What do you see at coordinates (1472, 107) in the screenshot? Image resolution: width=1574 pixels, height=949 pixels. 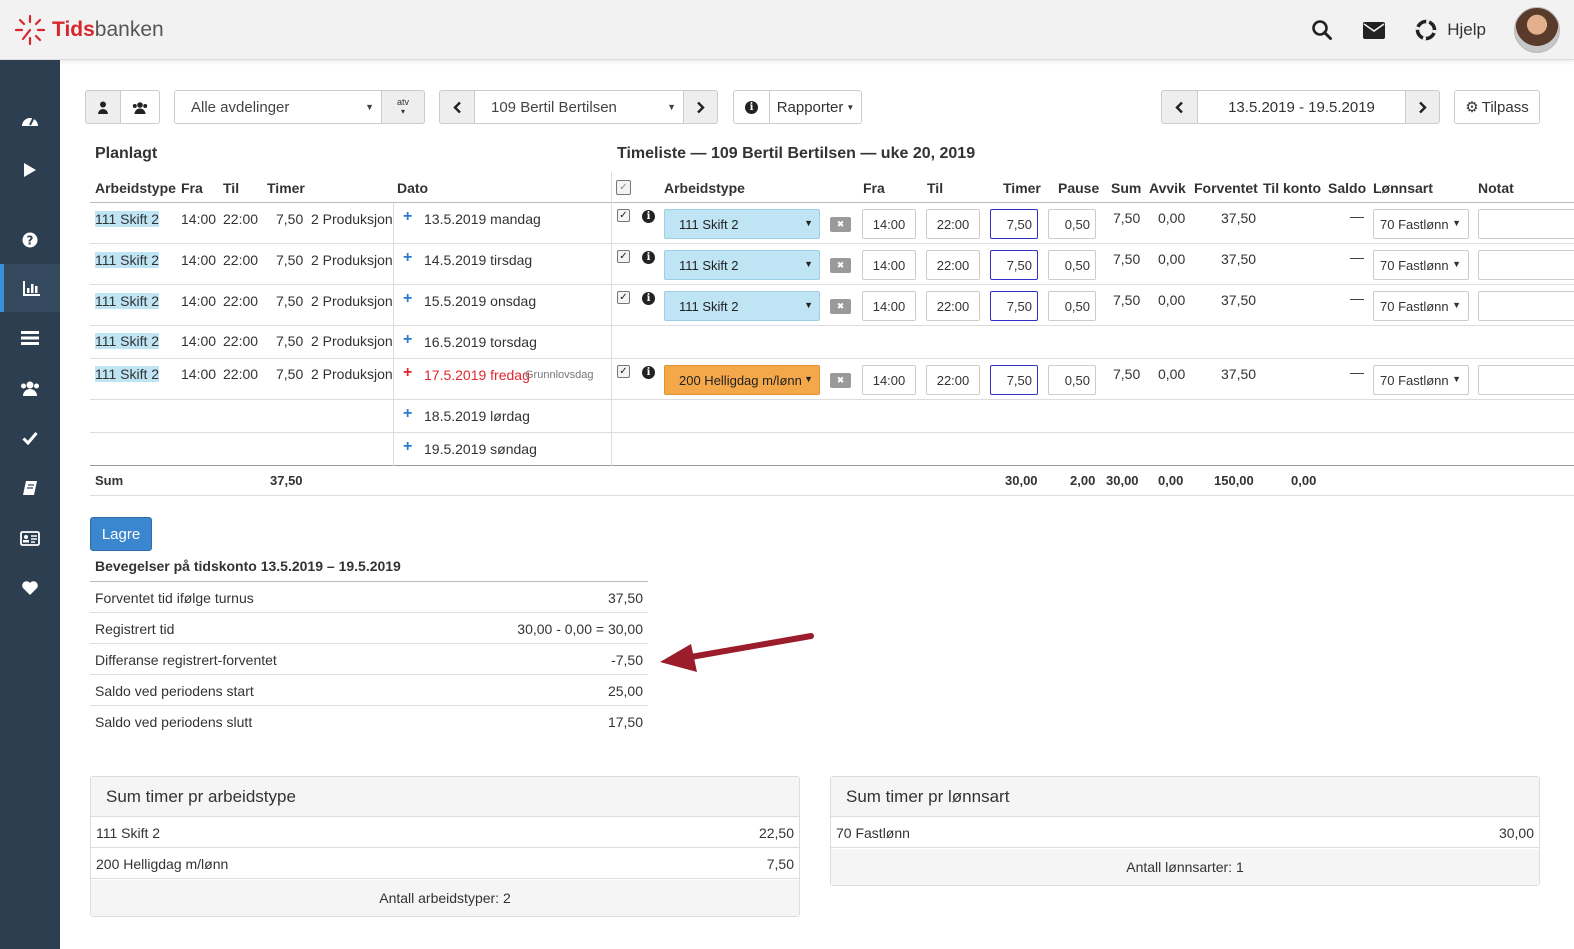 I see `gear-icon: ⚙` at bounding box center [1472, 107].